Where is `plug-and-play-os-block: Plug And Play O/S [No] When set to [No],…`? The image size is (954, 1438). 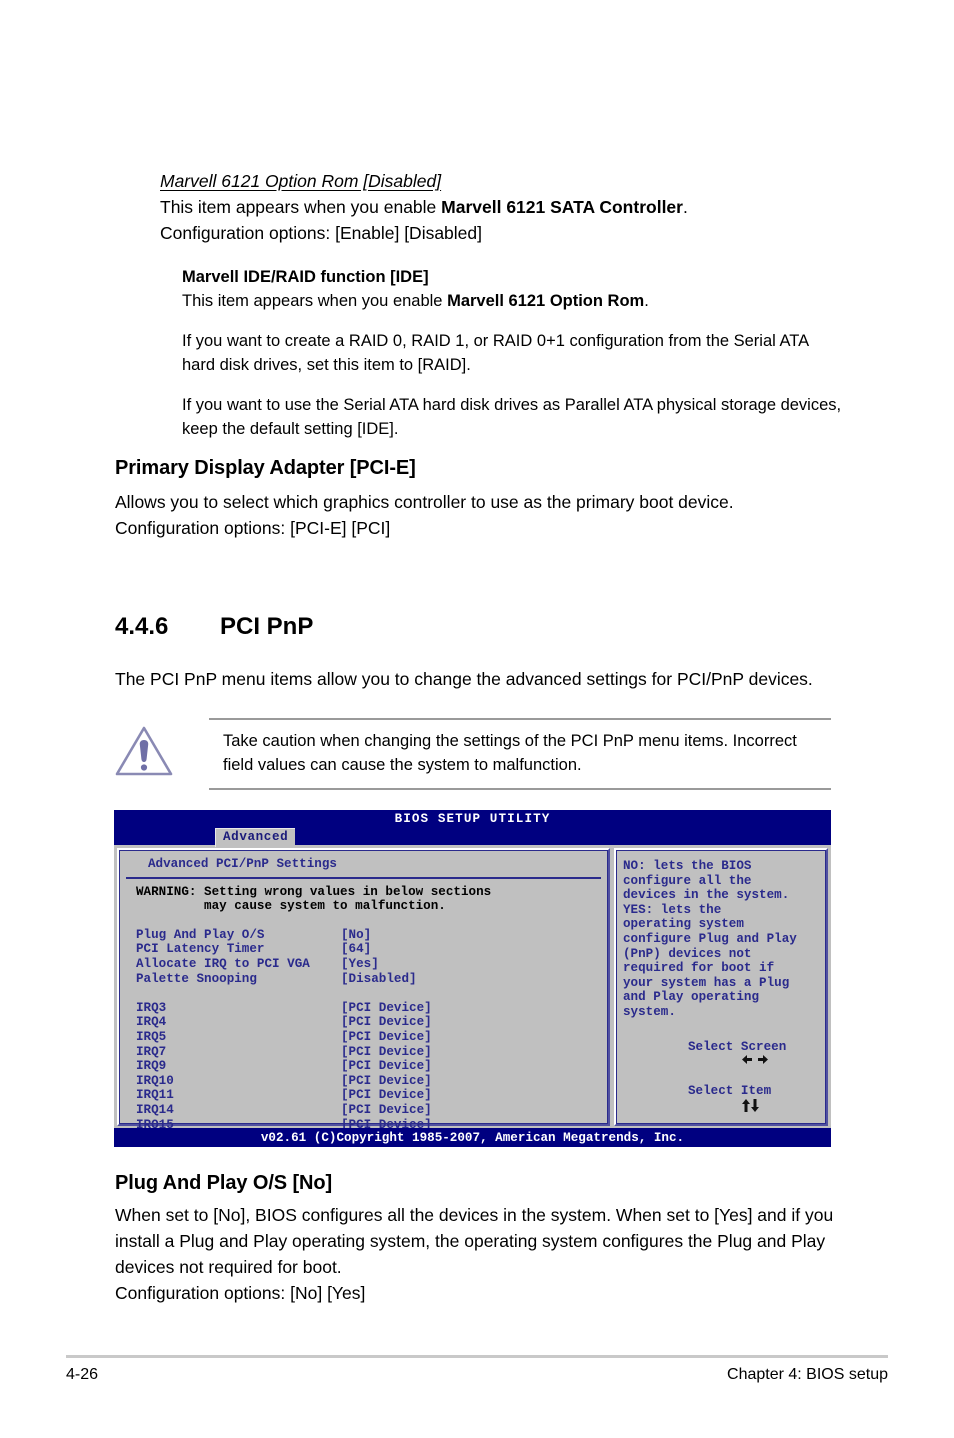 plug-and-play-os-block: Plug And Play O/S [No] When set to [No],… is located at coordinates (475, 1238).